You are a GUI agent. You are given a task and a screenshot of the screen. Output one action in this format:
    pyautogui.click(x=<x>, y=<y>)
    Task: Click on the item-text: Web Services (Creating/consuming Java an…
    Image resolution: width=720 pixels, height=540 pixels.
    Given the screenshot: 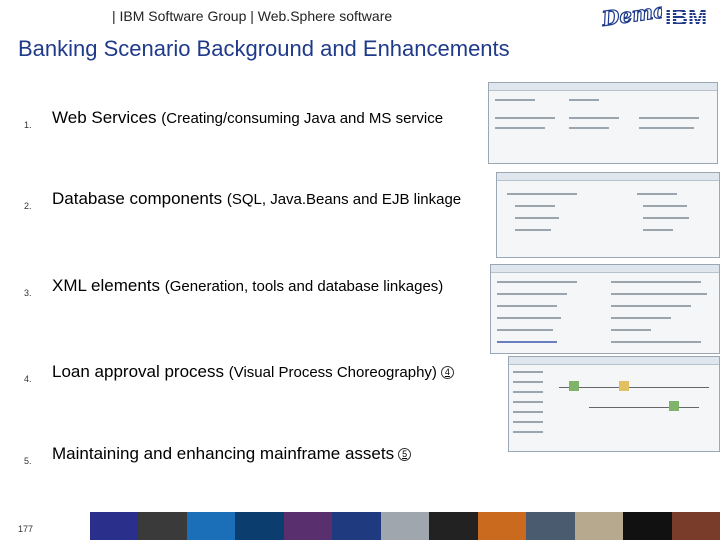 What is the action you would take?
    pyautogui.click(x=248, y=117)
    